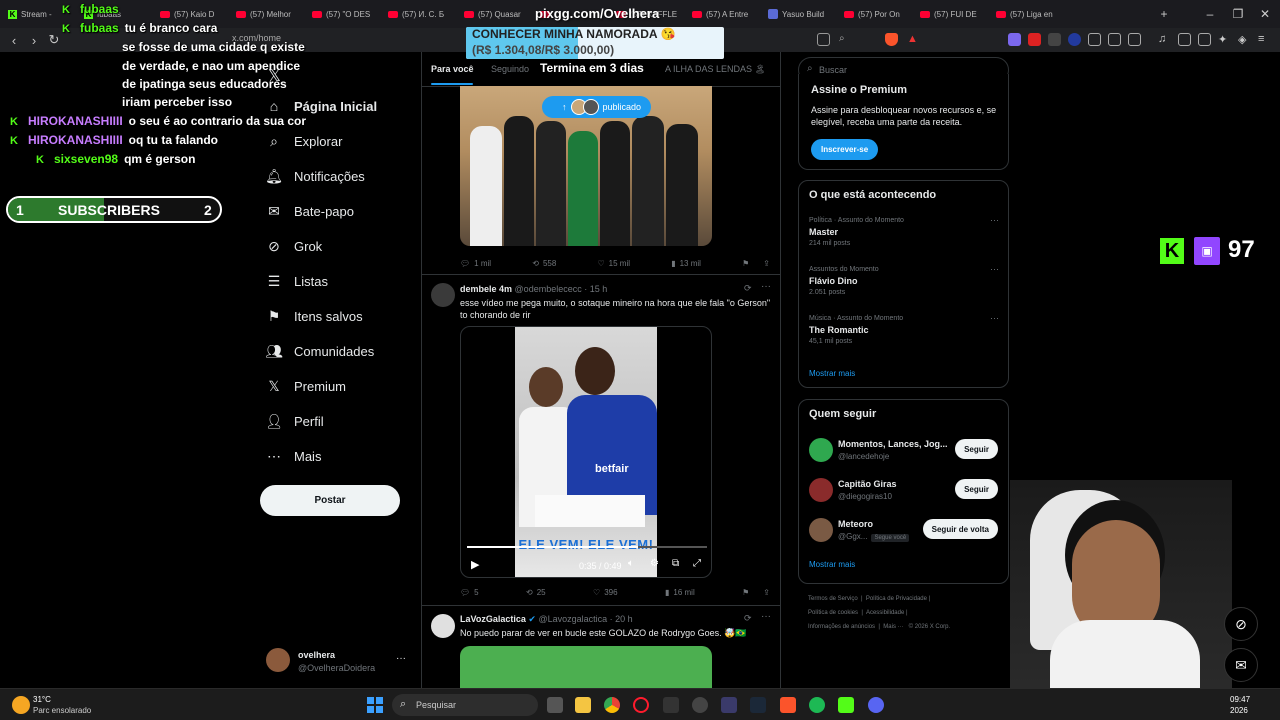 The width and height of the screenshot is (1280, 720). What do you see at coordinates (686, 263) in the screenshot?
I see `views-button: ▮ 13 mil` at bounding box center [686, 263].